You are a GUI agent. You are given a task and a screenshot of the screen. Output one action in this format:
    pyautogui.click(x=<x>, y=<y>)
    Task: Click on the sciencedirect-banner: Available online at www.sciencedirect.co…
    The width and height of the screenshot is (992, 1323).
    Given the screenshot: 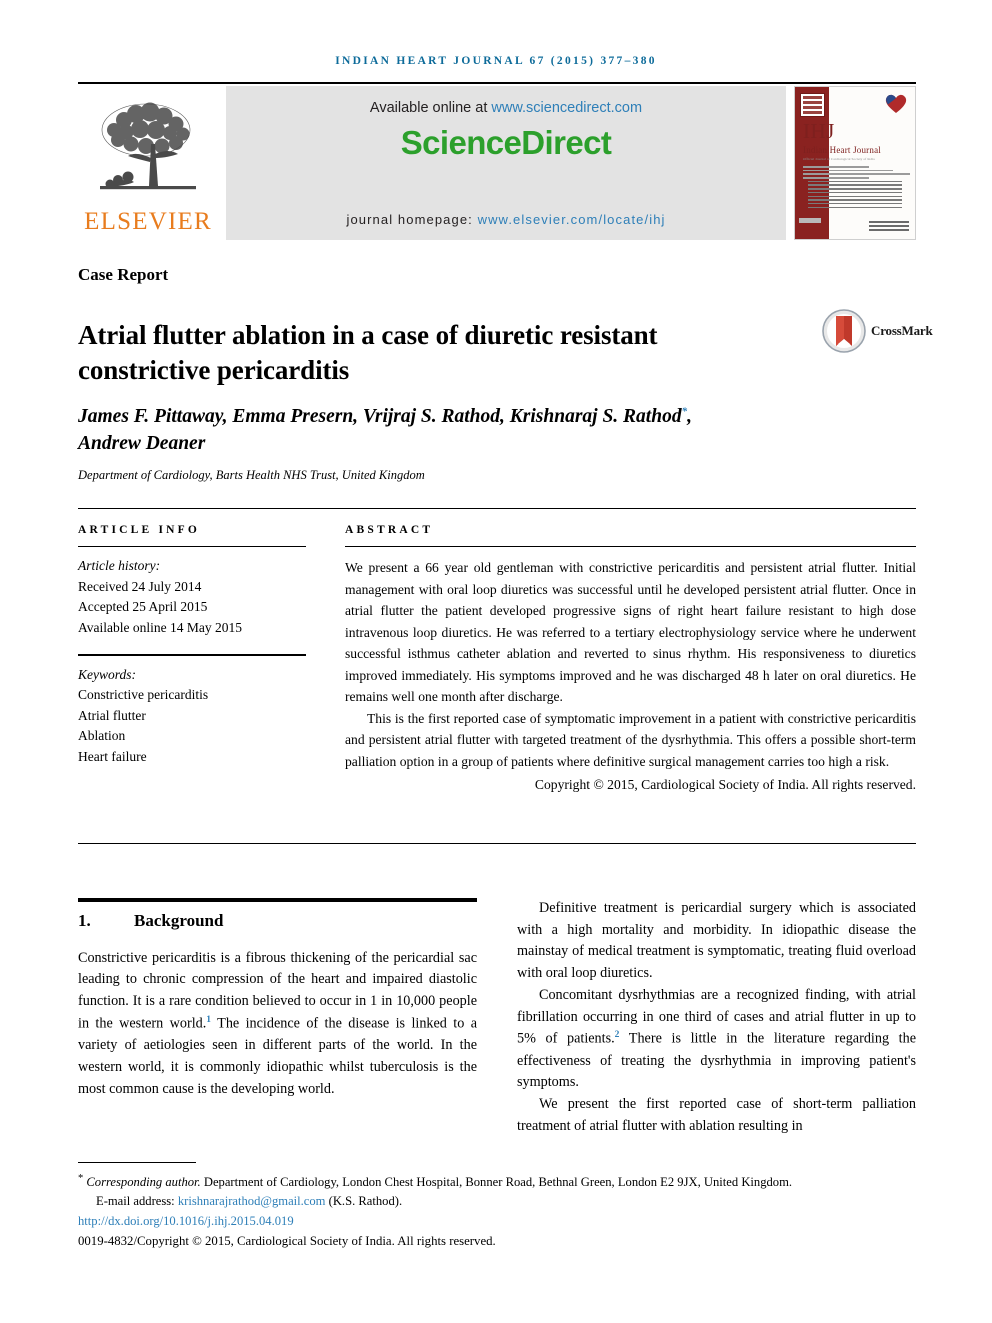 What is the action you would take?
    pyautogui.click(x=506, y=163)
    